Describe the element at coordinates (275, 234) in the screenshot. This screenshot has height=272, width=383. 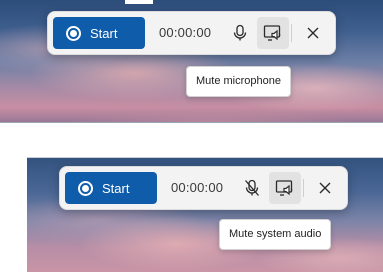
I see `mute-system-audio-tooltip: Mute system audio` at that location.